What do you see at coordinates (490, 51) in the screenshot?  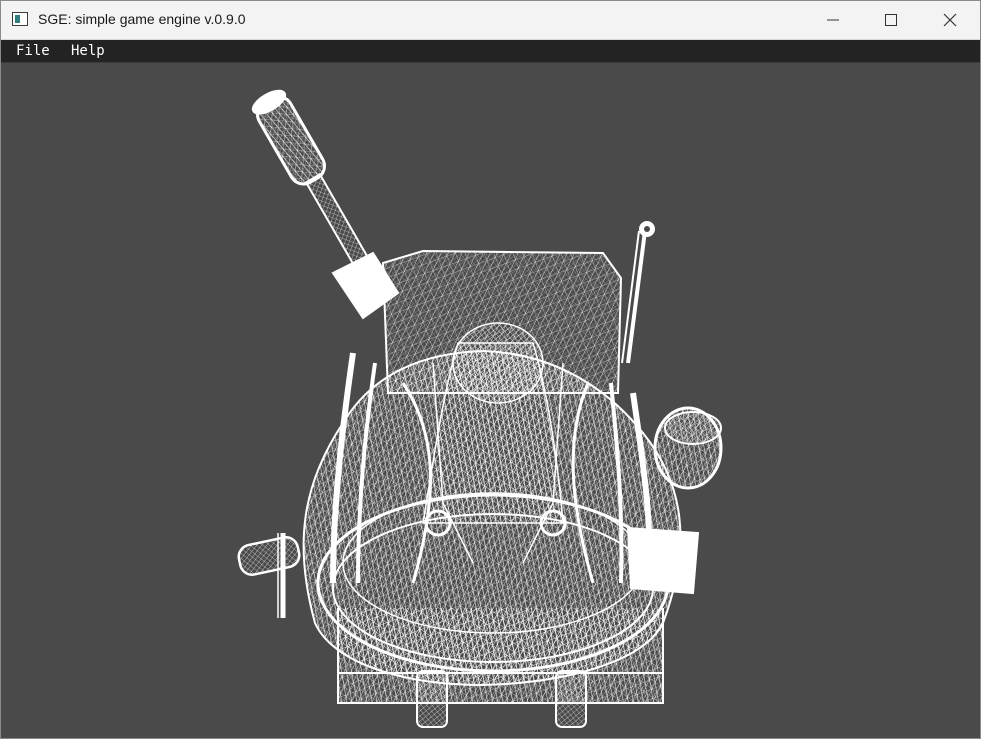 I see `menu-bar: File Help` at bounding box center [490, 51].